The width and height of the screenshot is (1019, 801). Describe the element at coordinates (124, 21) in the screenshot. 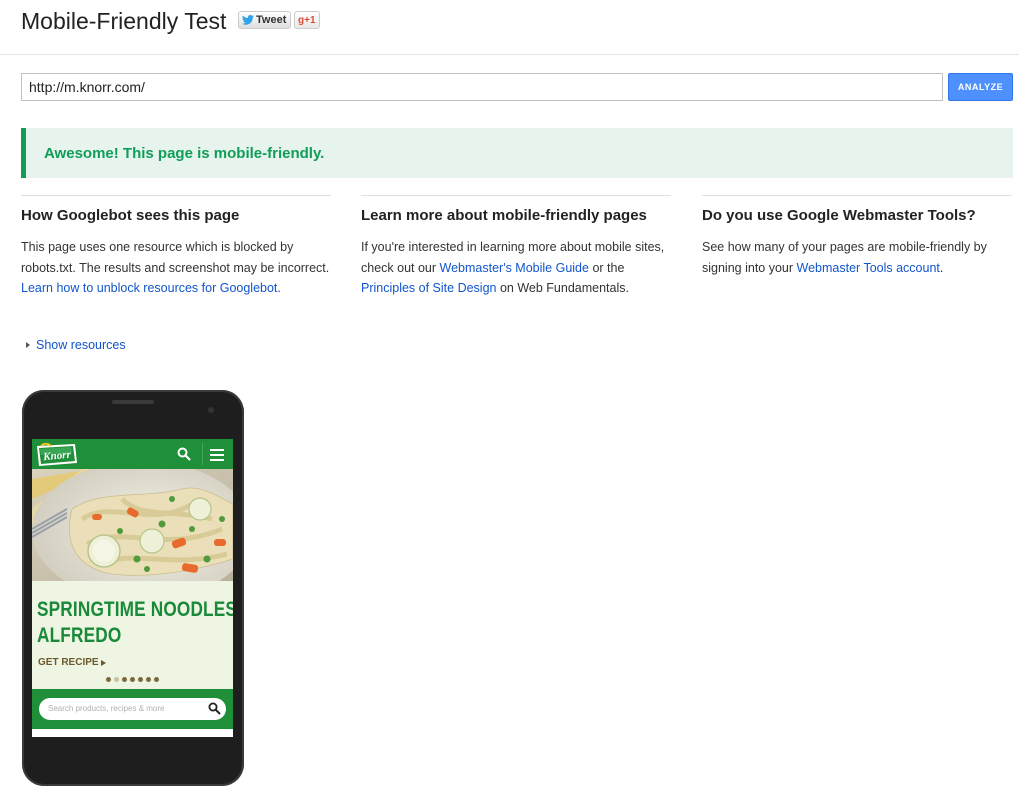

I see `page-title: Mobile-Friendly Test` at that location.